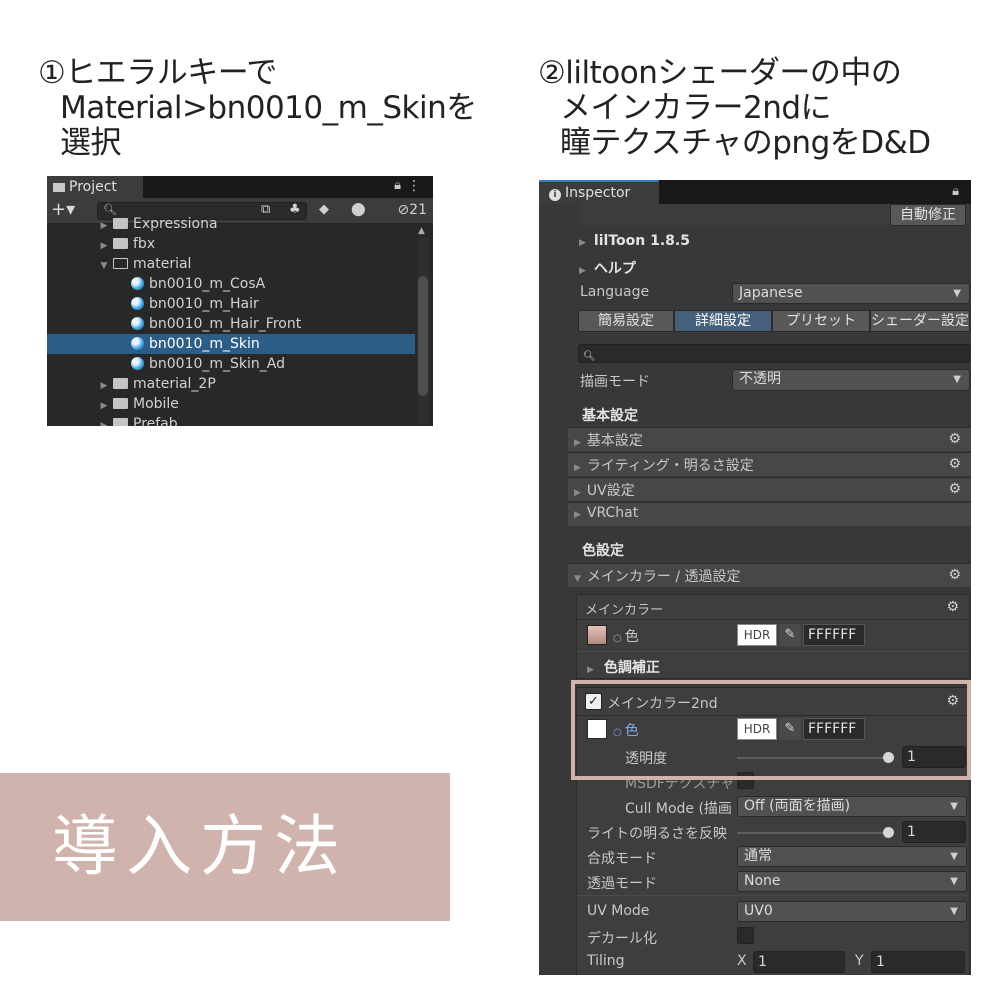 The width and height of the screenshot is (1000, 1000). I want to click on project-item-label: material_2P, so click(174, 384).